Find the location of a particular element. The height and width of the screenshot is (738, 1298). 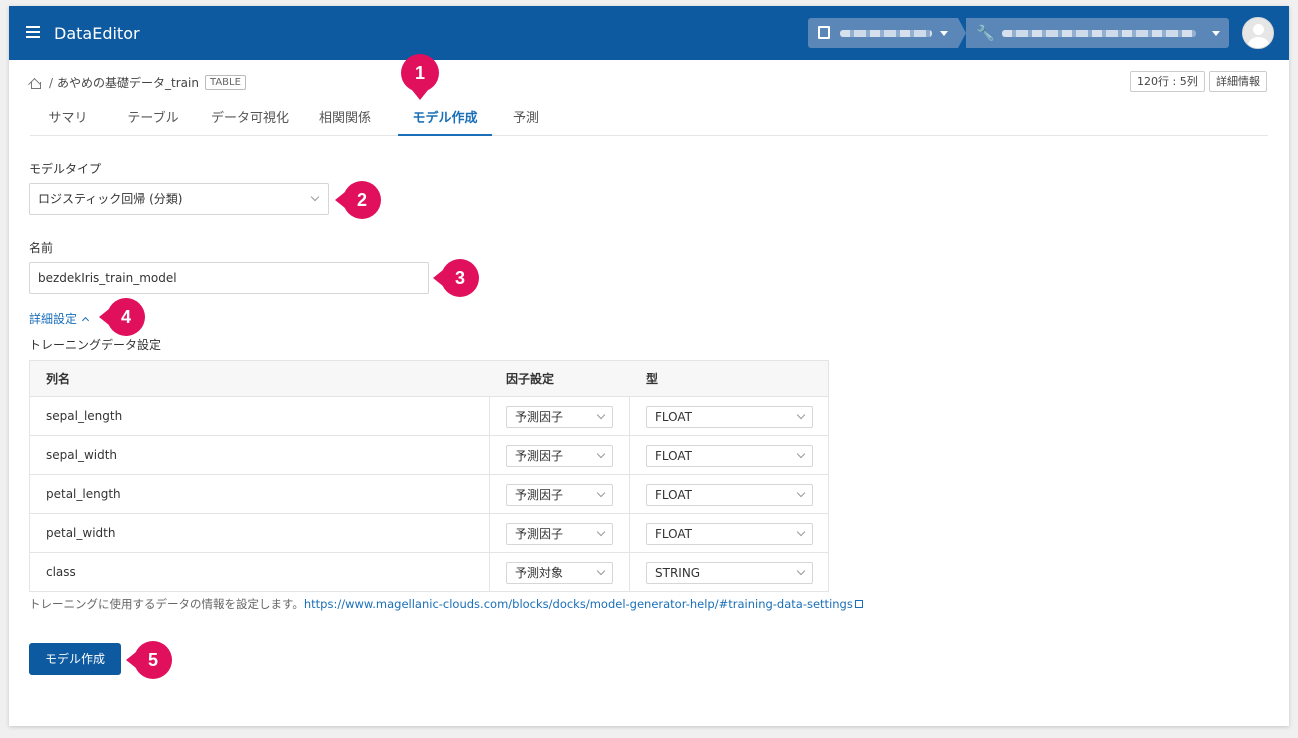

column-name: petal_width is located at coordinates (81, 533).